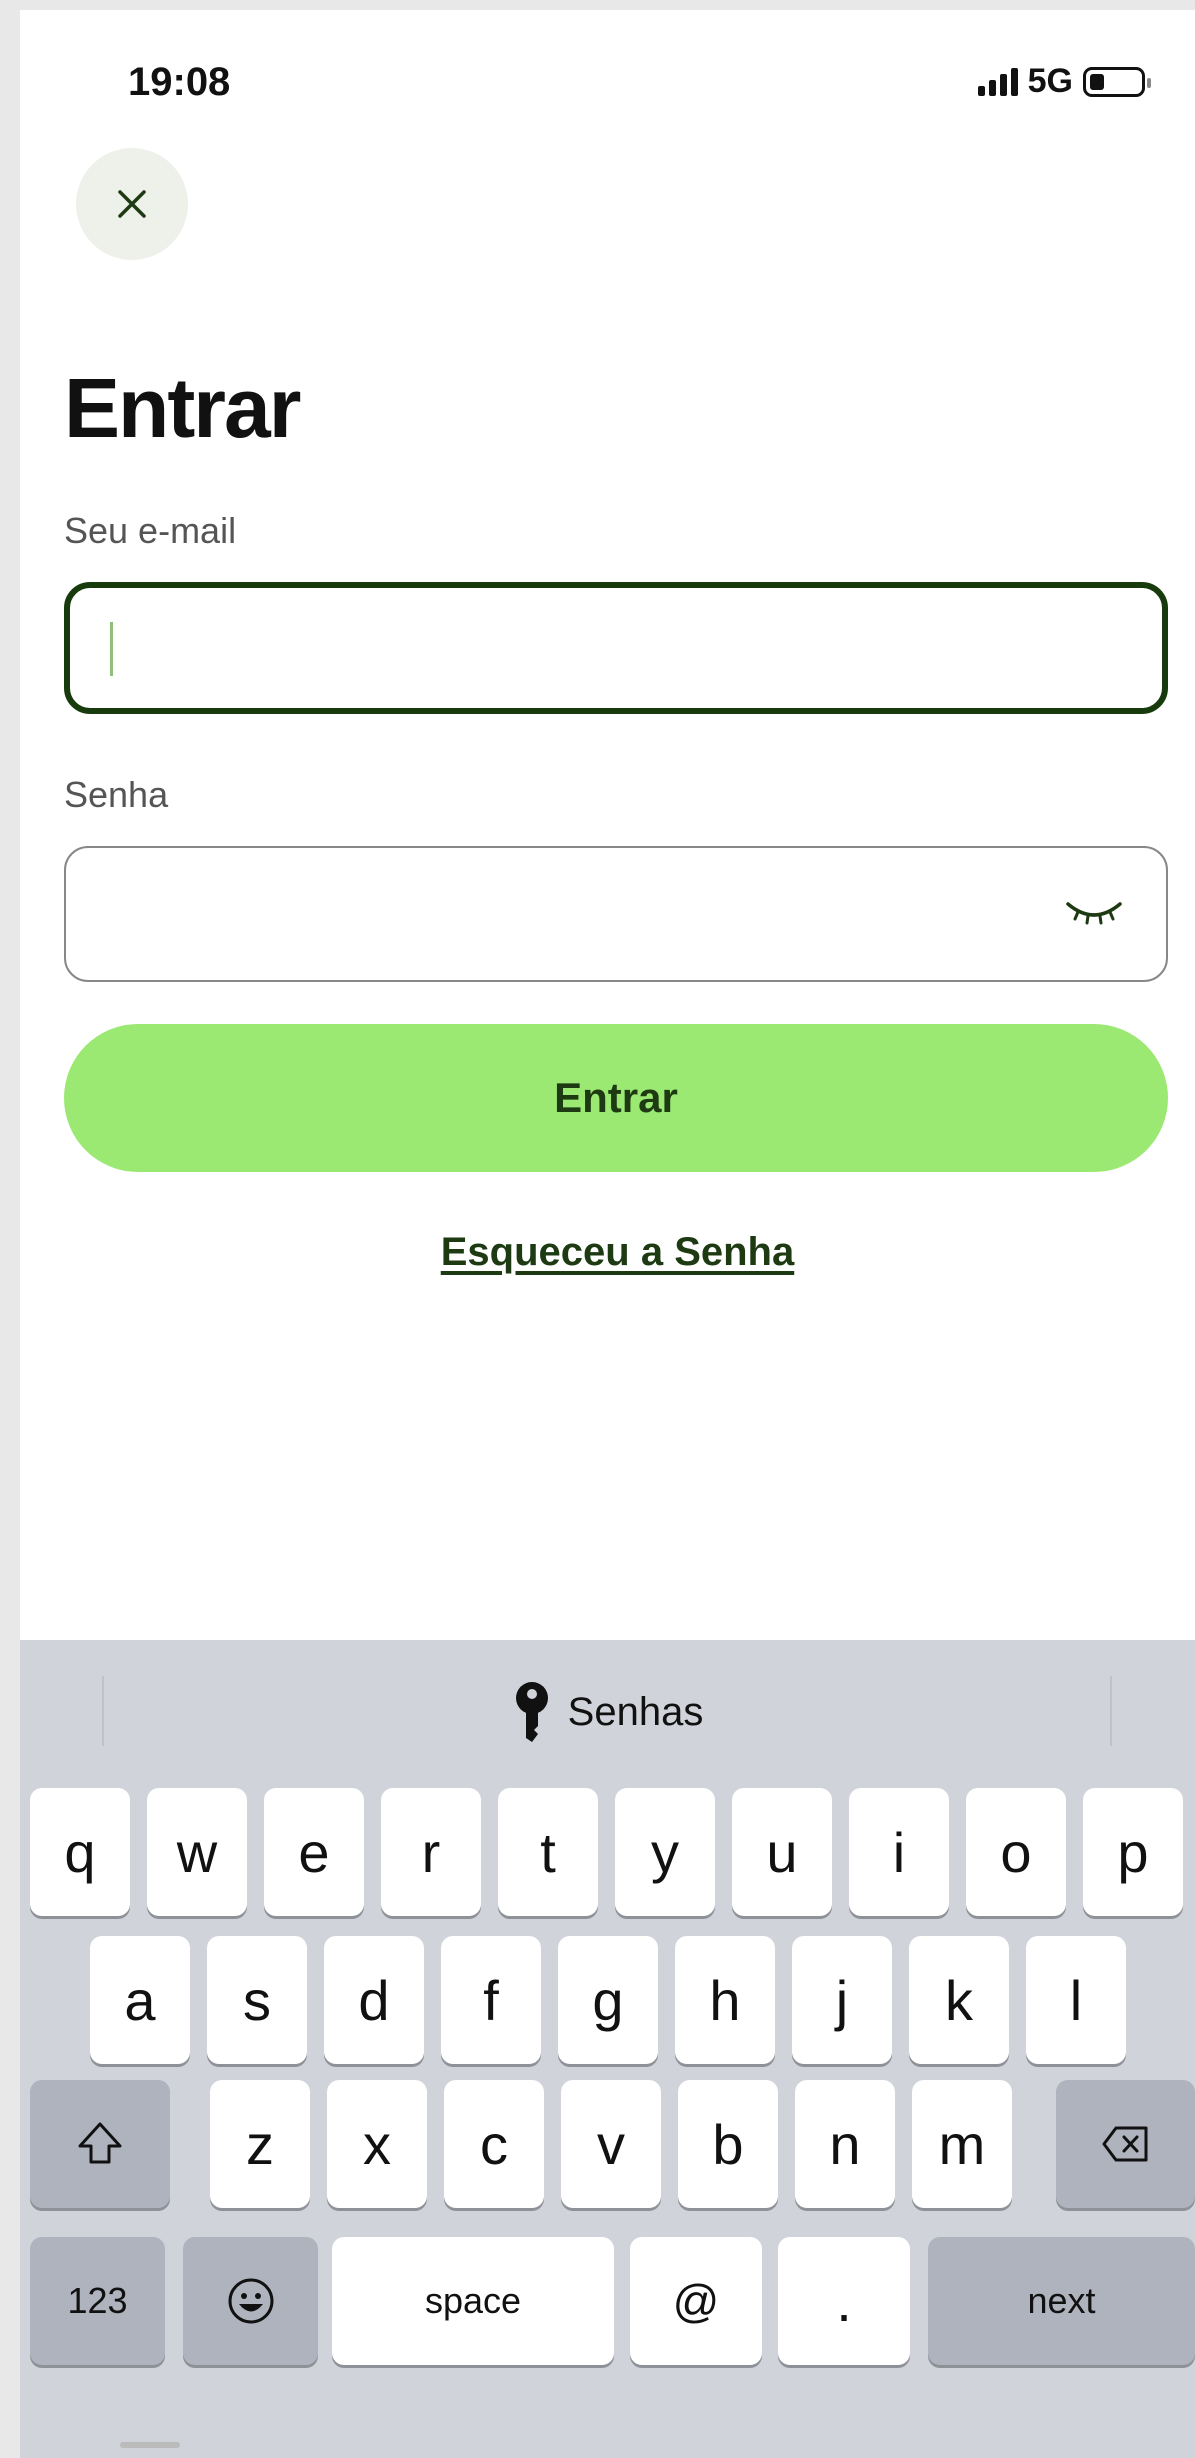  What do you see at coordinates (473, 2301) in the screenshot?
I see `space-key: space` at bounding box center [473, 2301].